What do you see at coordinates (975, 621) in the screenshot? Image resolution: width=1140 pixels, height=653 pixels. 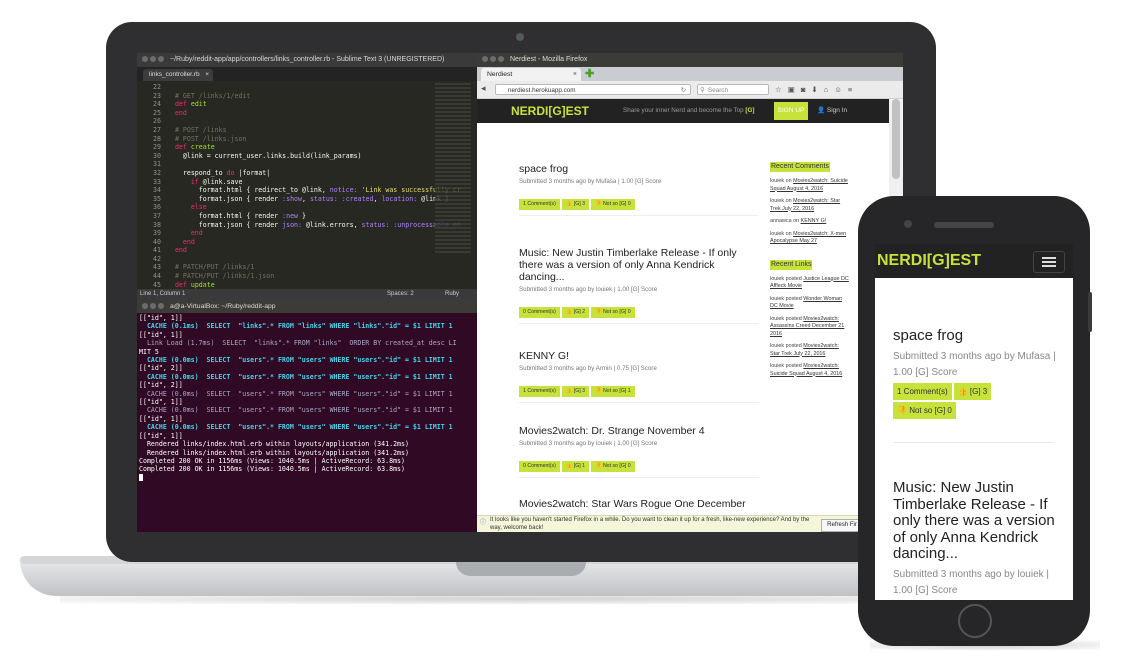 I see `phone-home-button` at bounding box center [975, 621].